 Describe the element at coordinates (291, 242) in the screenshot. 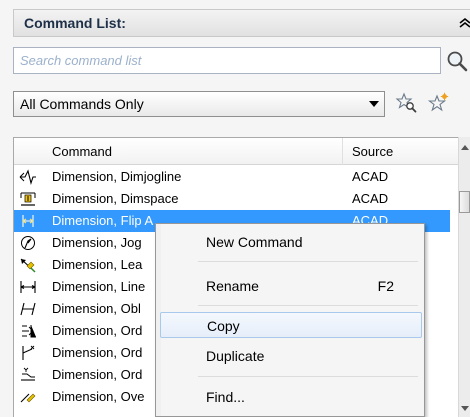

I see `menu-item-new-command: New Command` at that location.